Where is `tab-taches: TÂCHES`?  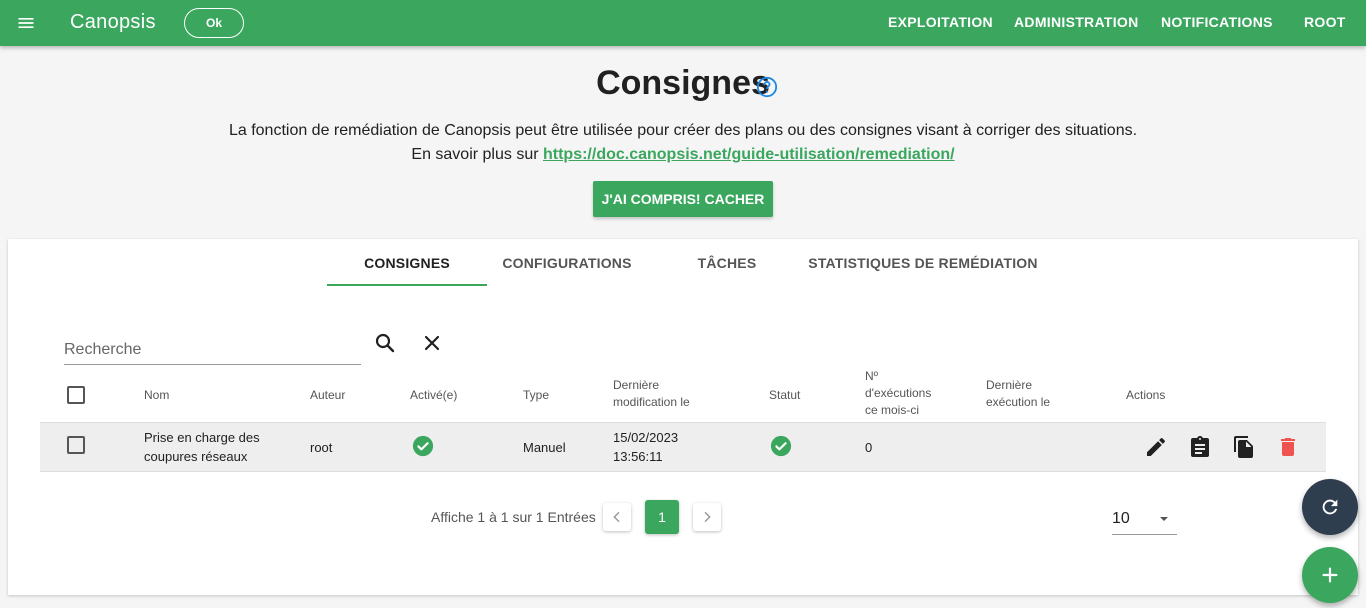 tab-taches: TÂCHES is located at coordinates (727, 263).